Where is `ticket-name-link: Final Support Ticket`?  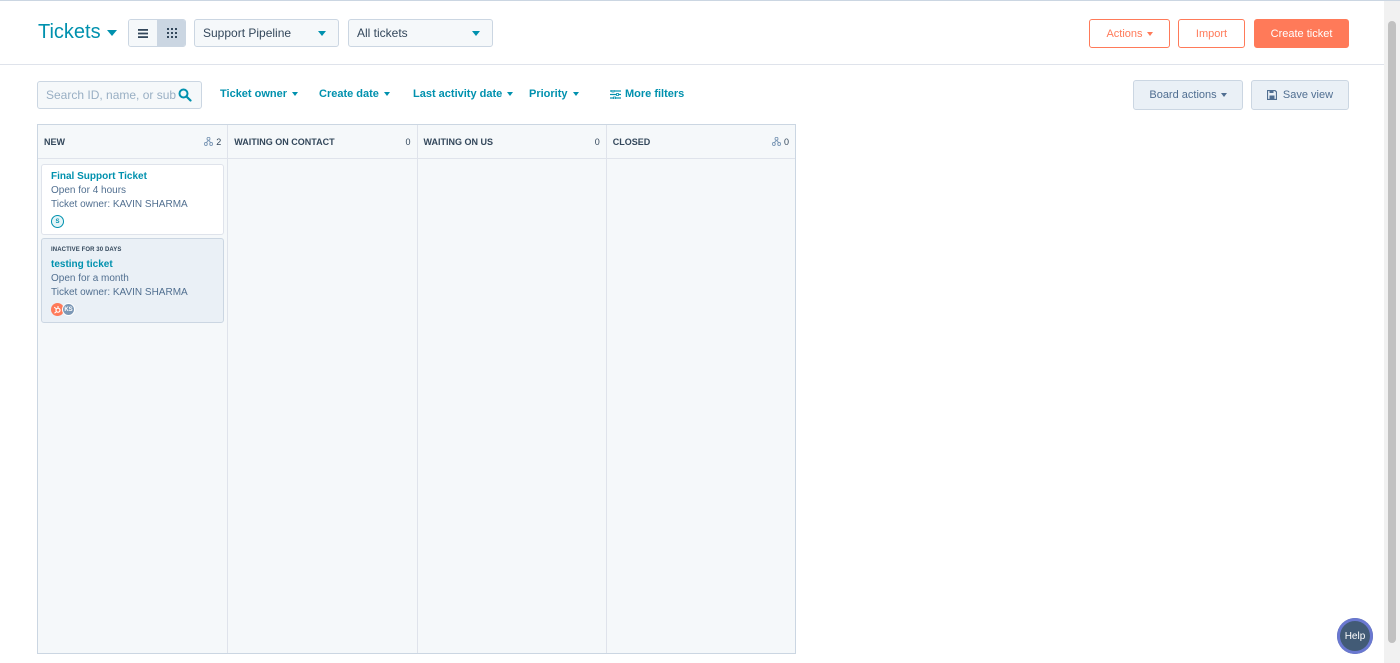
ticket-name-link: Final Support Ticket is located at coordinates (132, 176).